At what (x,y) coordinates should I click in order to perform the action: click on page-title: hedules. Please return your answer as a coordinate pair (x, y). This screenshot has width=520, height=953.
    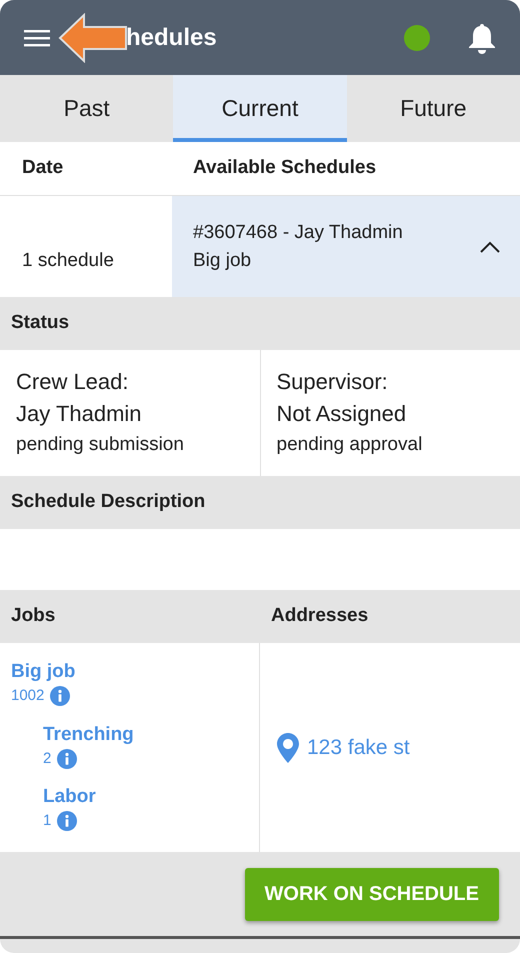
    Looking at the image, I should click on (171, 37).